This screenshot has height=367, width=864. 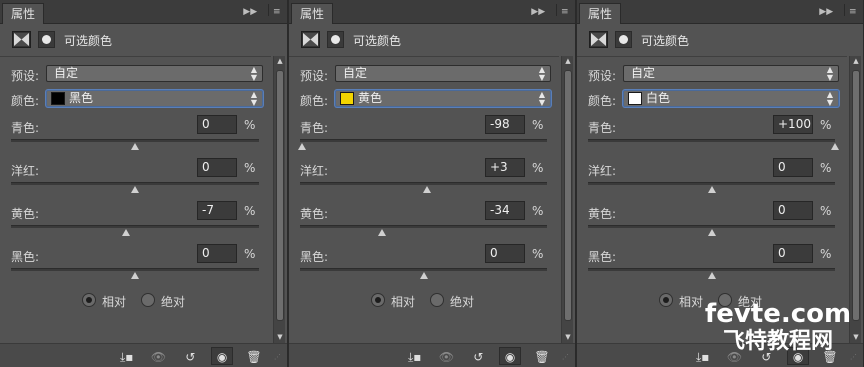 I want to click on slider-value-input: +100, so click(x=793, y=124).